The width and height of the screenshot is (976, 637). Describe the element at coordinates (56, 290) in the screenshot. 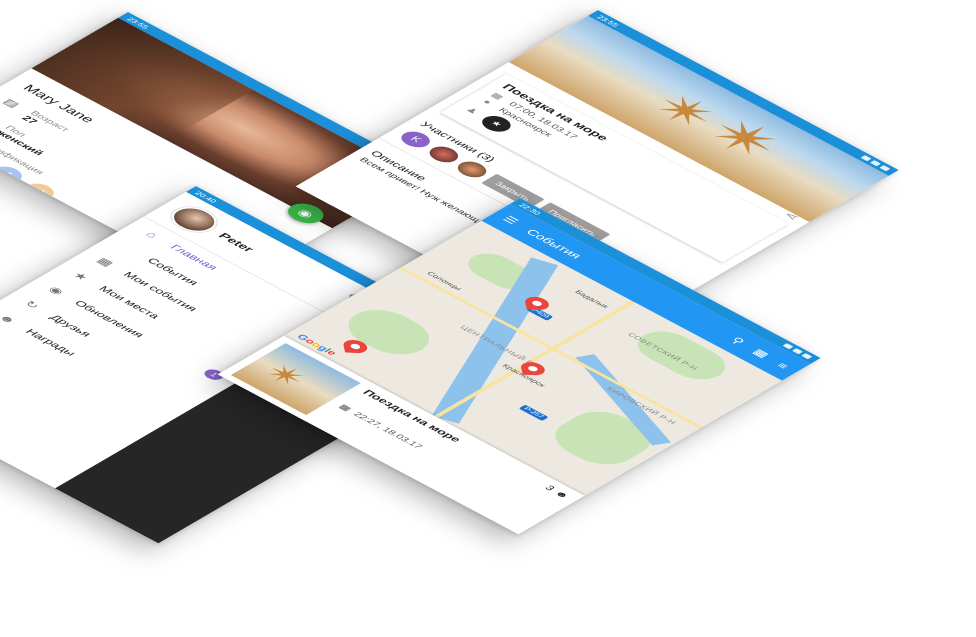

I see `place-icon: ◉` at that location.